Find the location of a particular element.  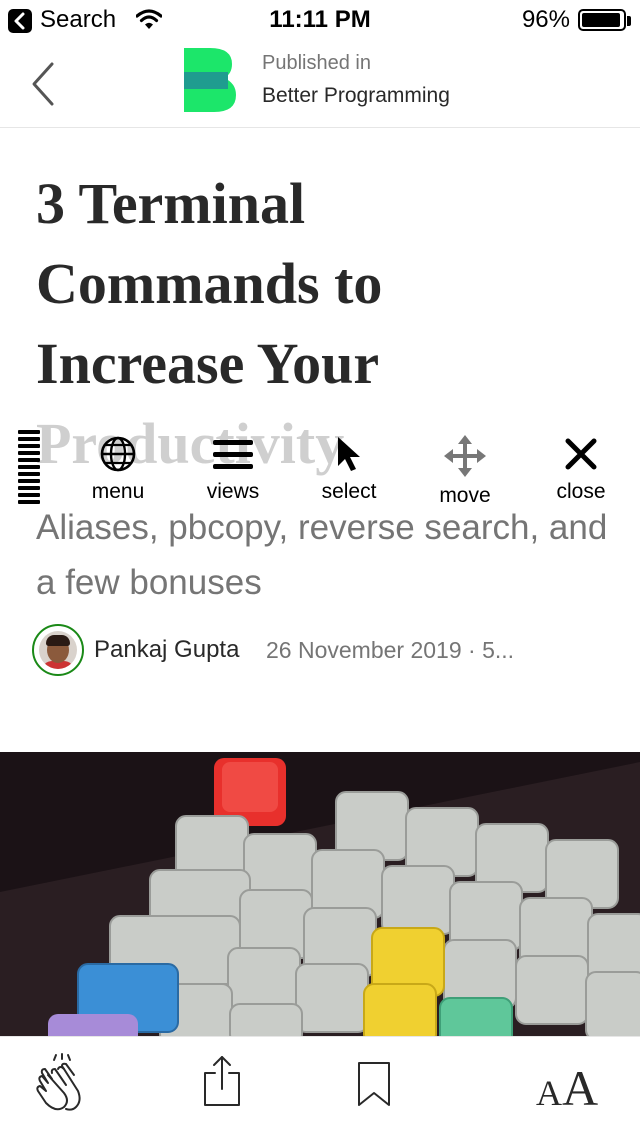

globe-icon is located at coordinates (118, 454).